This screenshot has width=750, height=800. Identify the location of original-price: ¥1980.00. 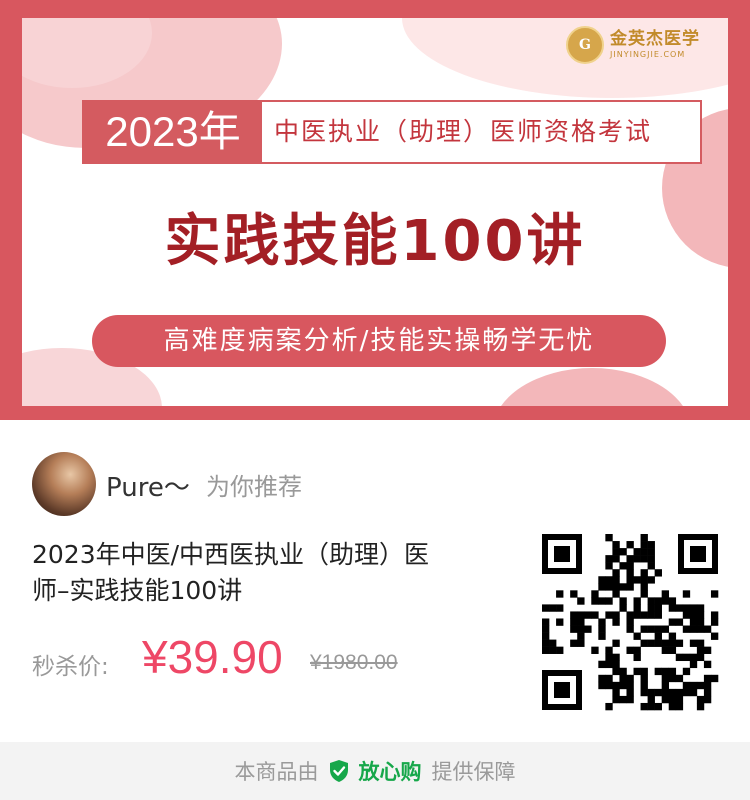
(354, 662).